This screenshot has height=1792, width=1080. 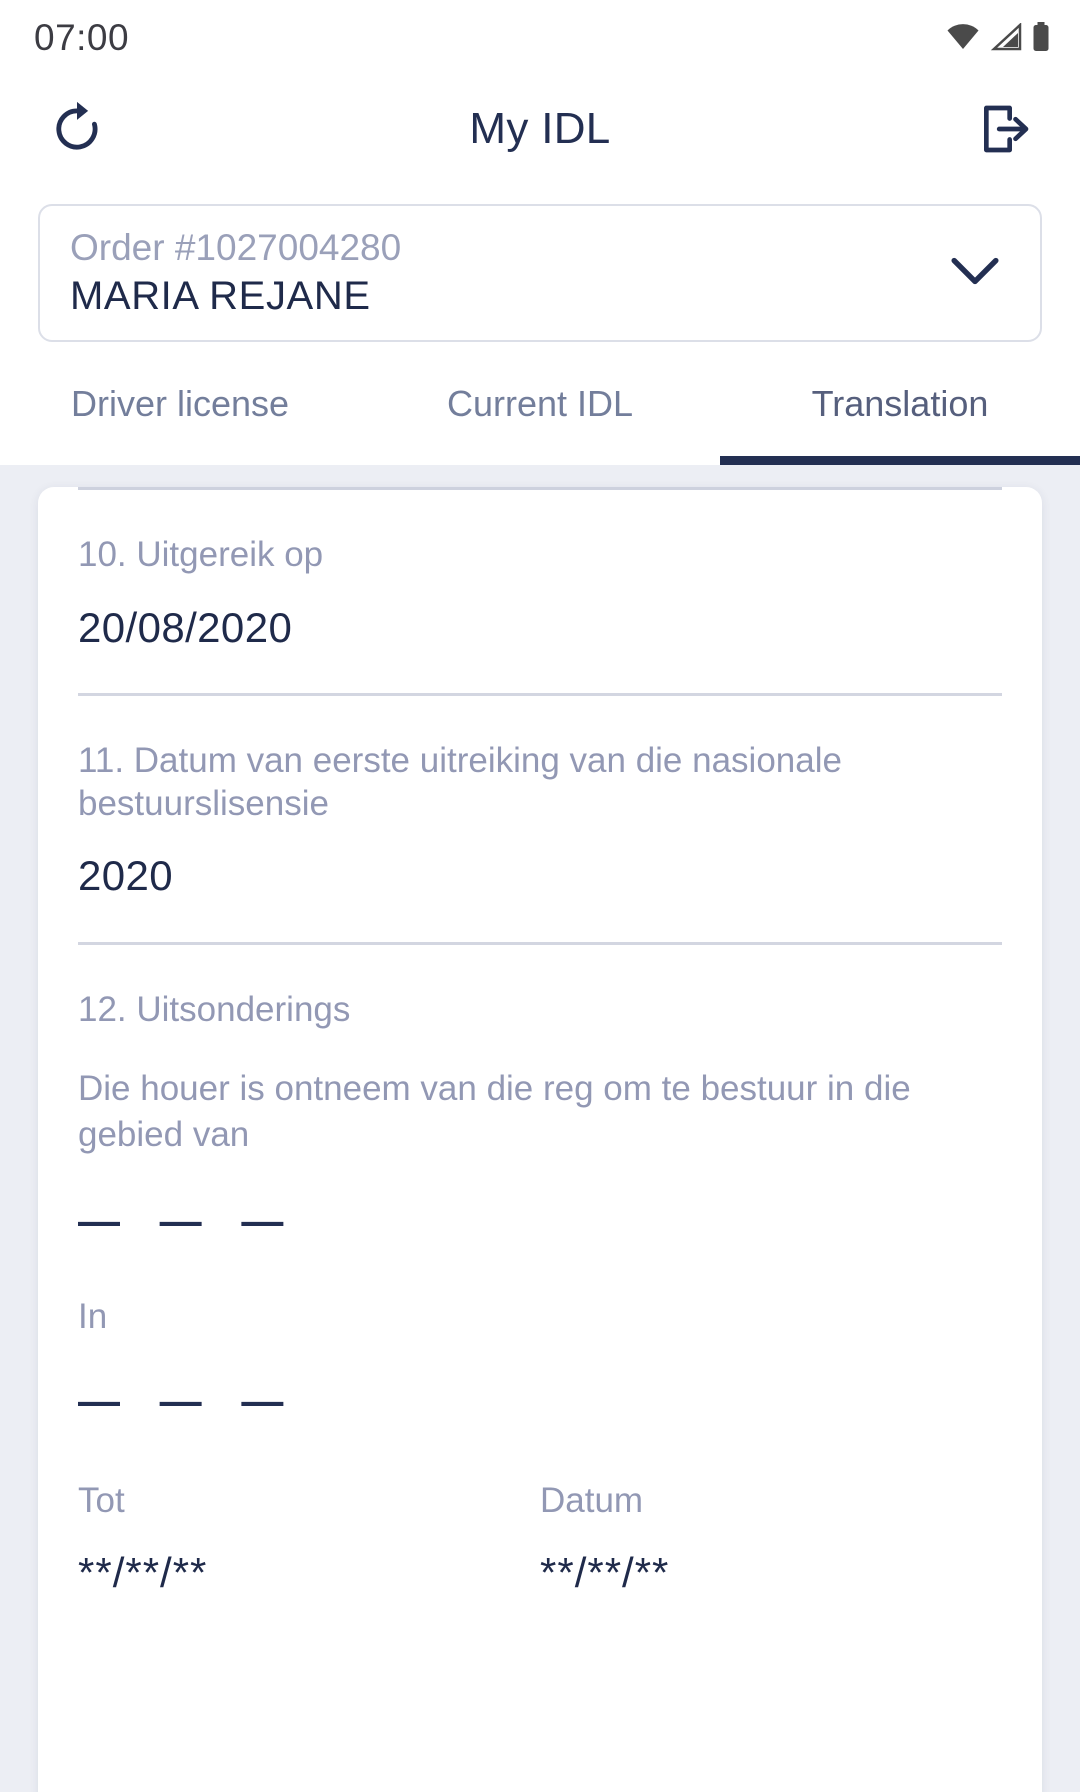 I want to click on order-holder-name: MARIA REJANE, so click(x=220, y=296).